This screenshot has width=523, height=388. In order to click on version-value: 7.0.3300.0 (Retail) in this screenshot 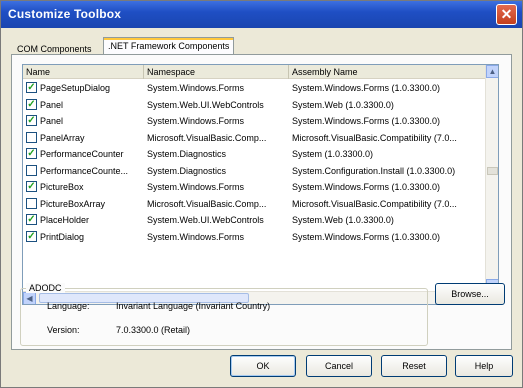, I will do `click(153, 330)`.